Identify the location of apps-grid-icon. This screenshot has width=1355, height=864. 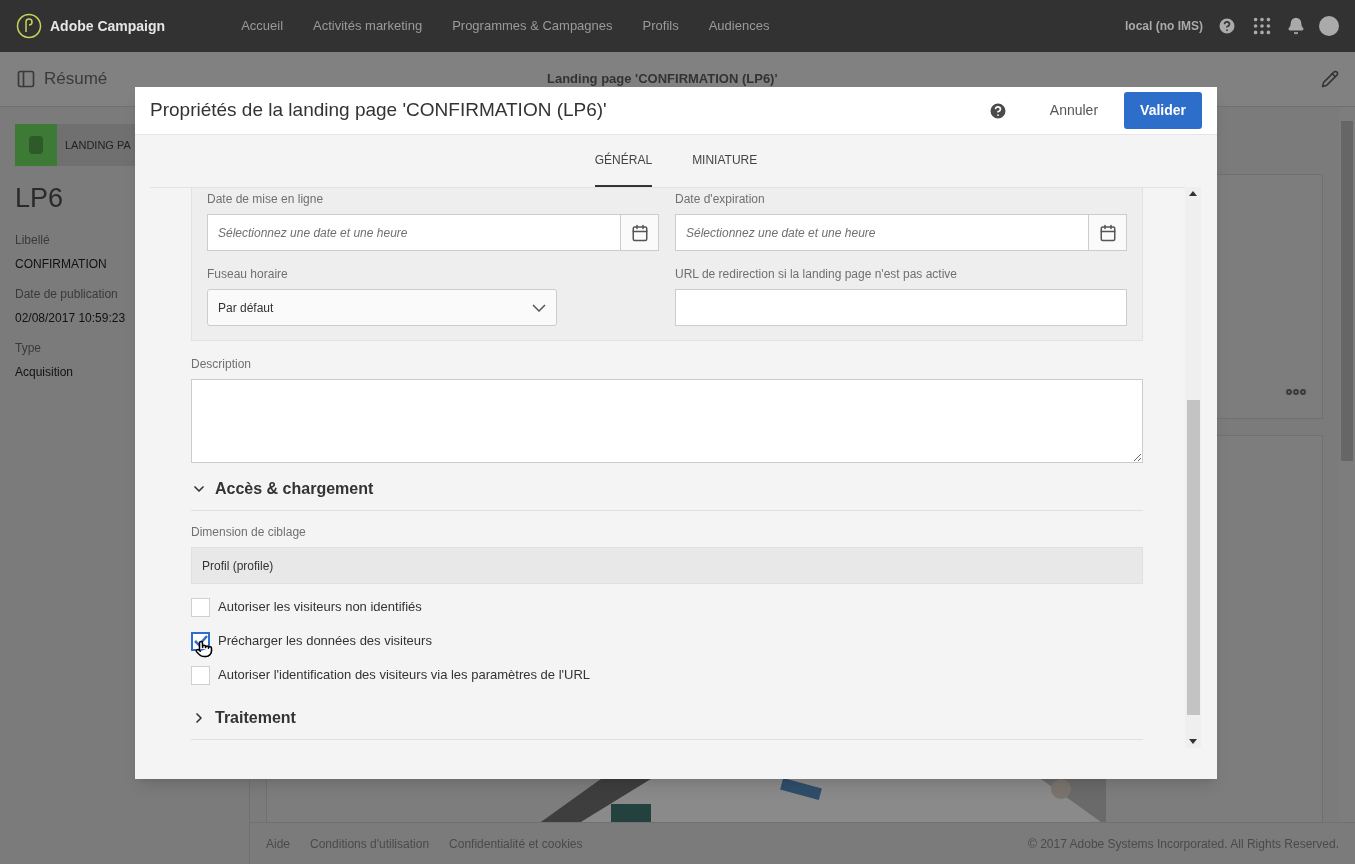
(1262, 26).